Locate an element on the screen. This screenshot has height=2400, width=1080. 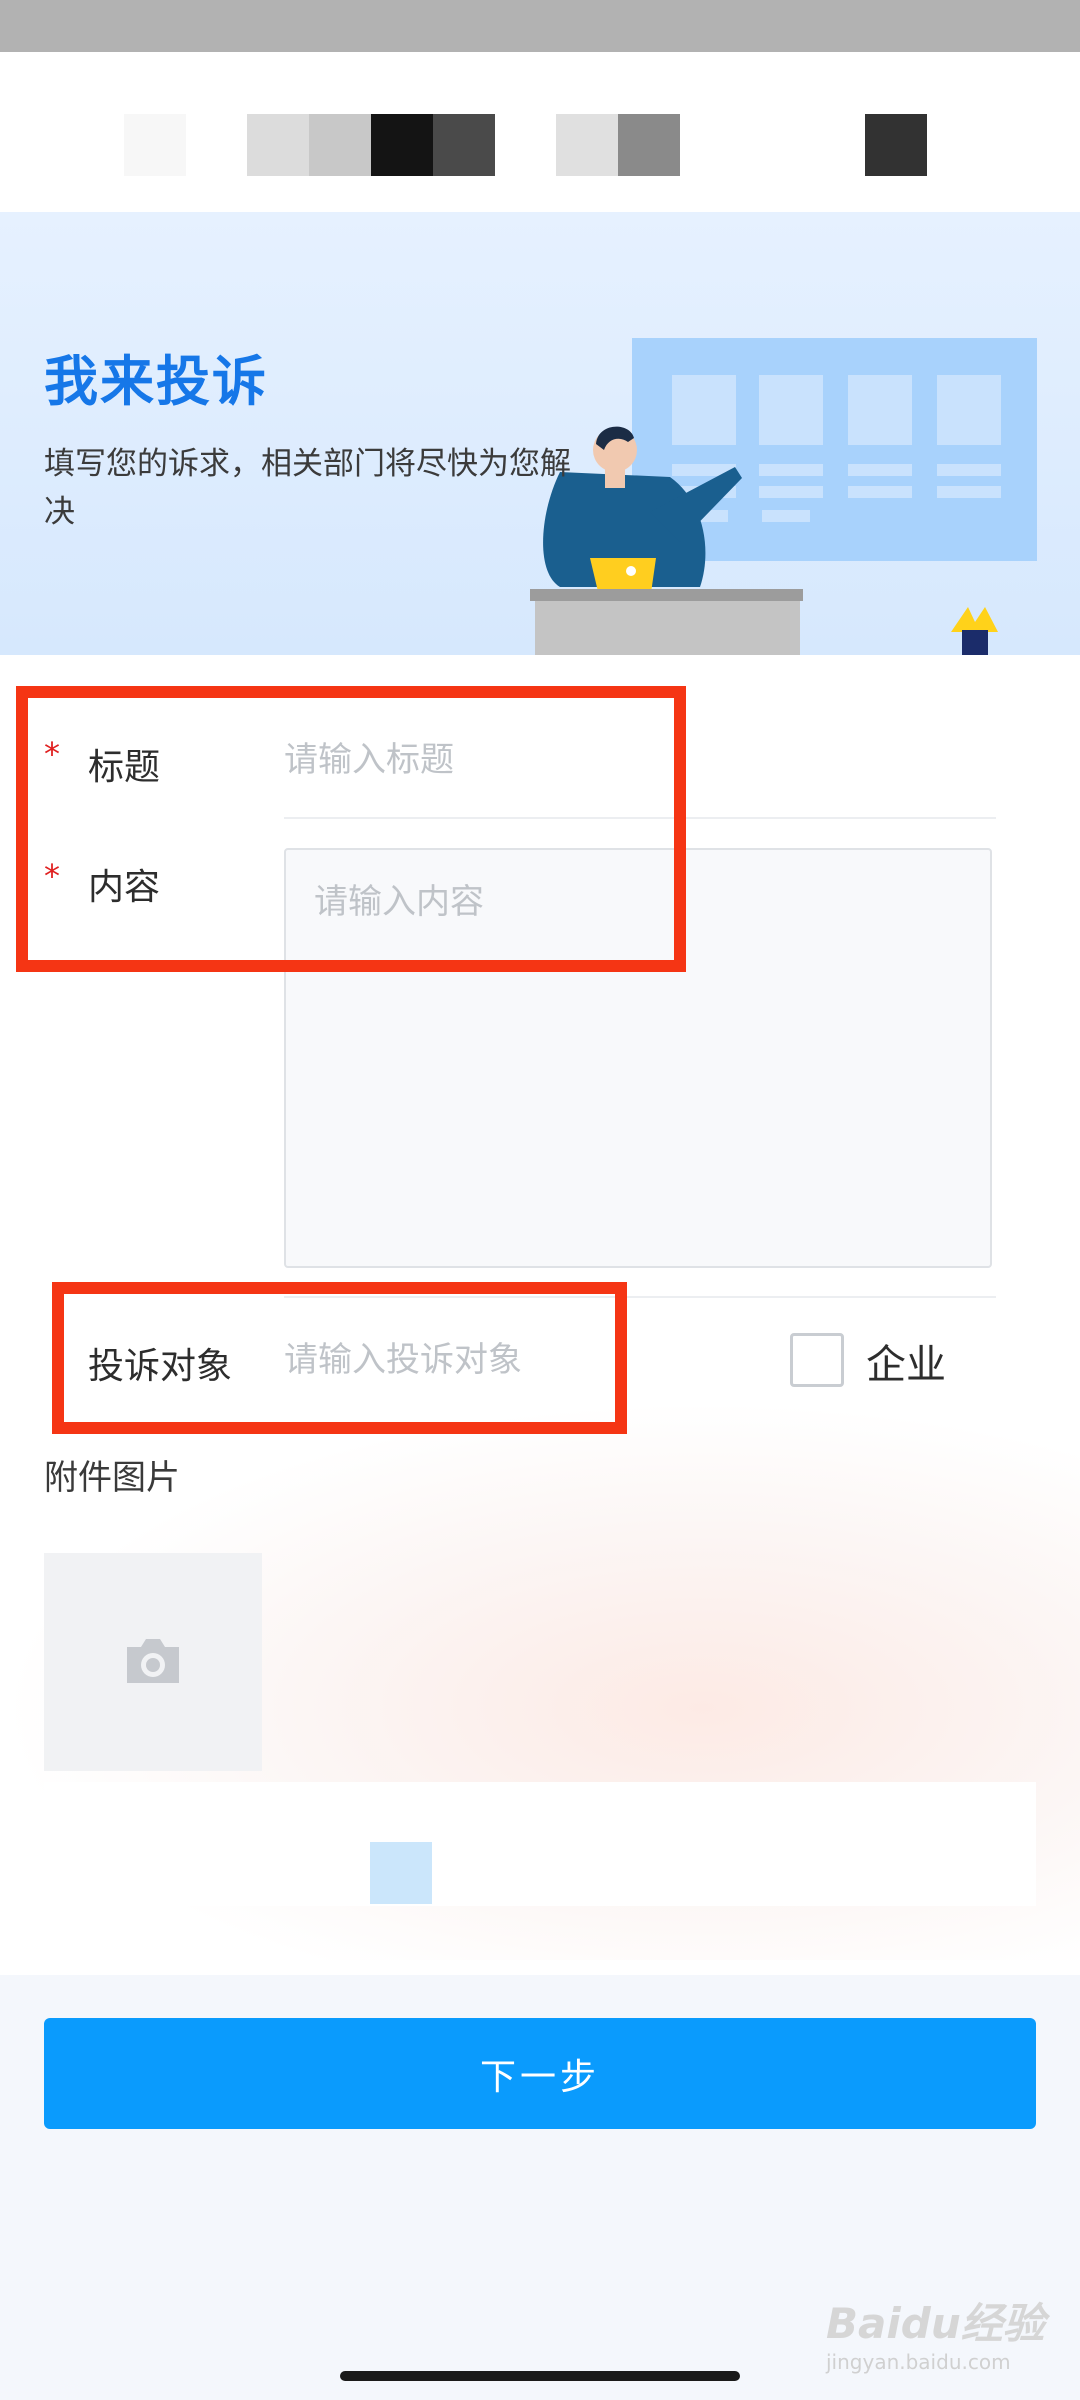
attachment-strip is located at coordinates (540, 1844).